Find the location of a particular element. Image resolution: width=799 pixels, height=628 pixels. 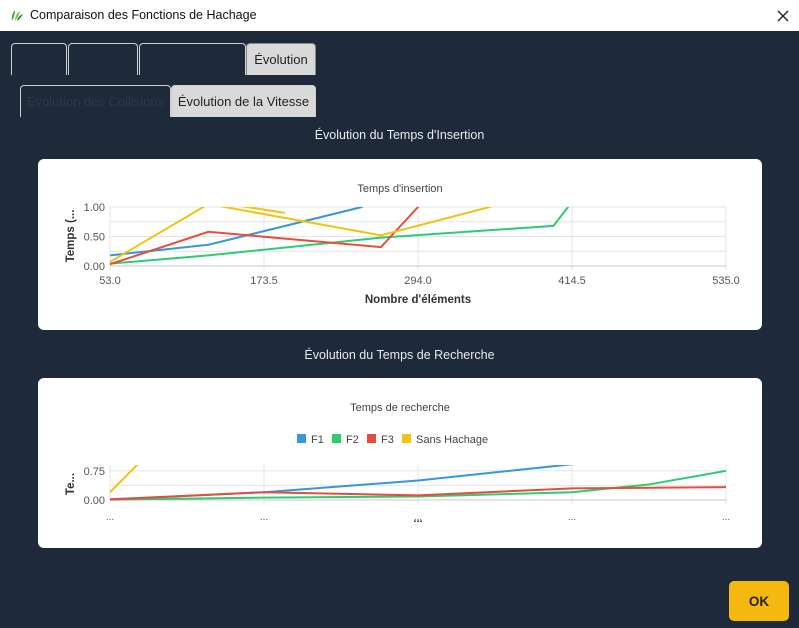

y-tick-label: 0.75 is located at coordinates (94, 472).